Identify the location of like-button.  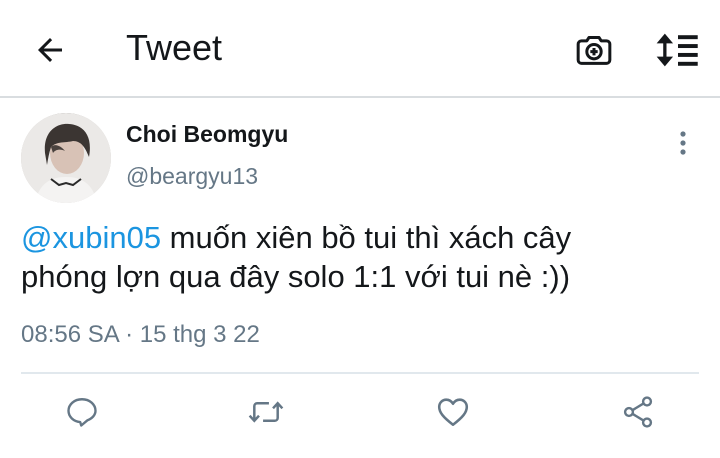
(453, 412).